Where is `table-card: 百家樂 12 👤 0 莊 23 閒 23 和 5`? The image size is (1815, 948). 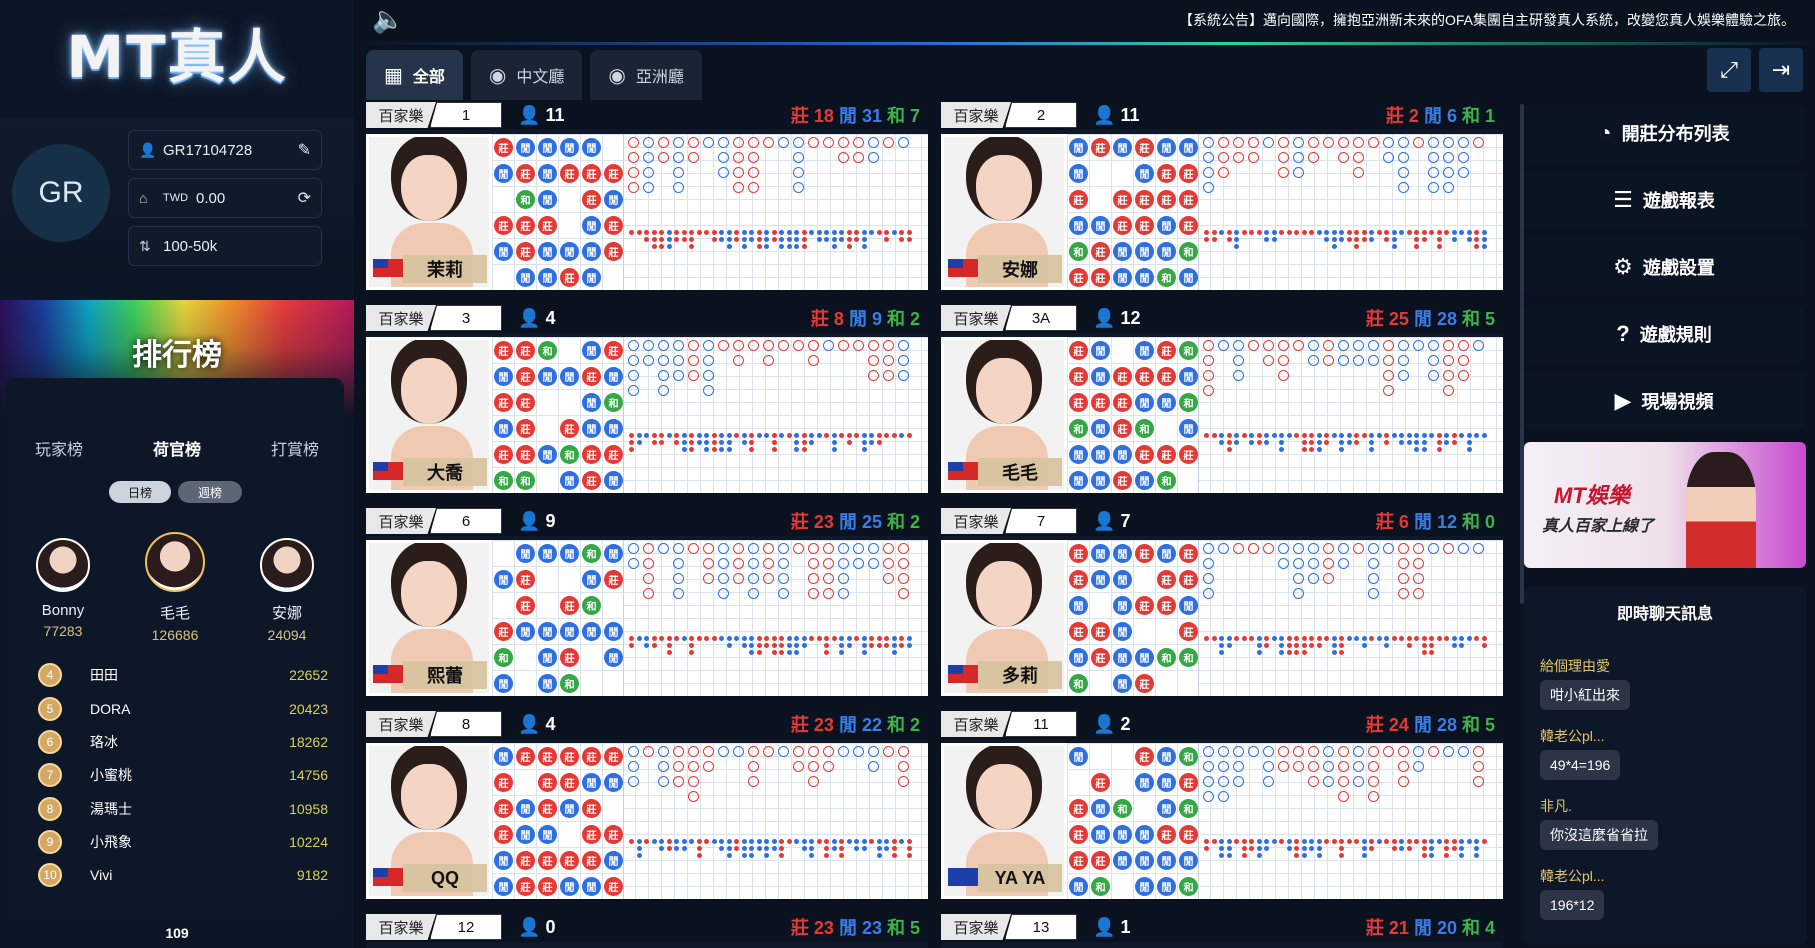
table-card: 百家樂 12 👤 0 莊 23 閒 23 和 5 is located at coordinates (647, 930).